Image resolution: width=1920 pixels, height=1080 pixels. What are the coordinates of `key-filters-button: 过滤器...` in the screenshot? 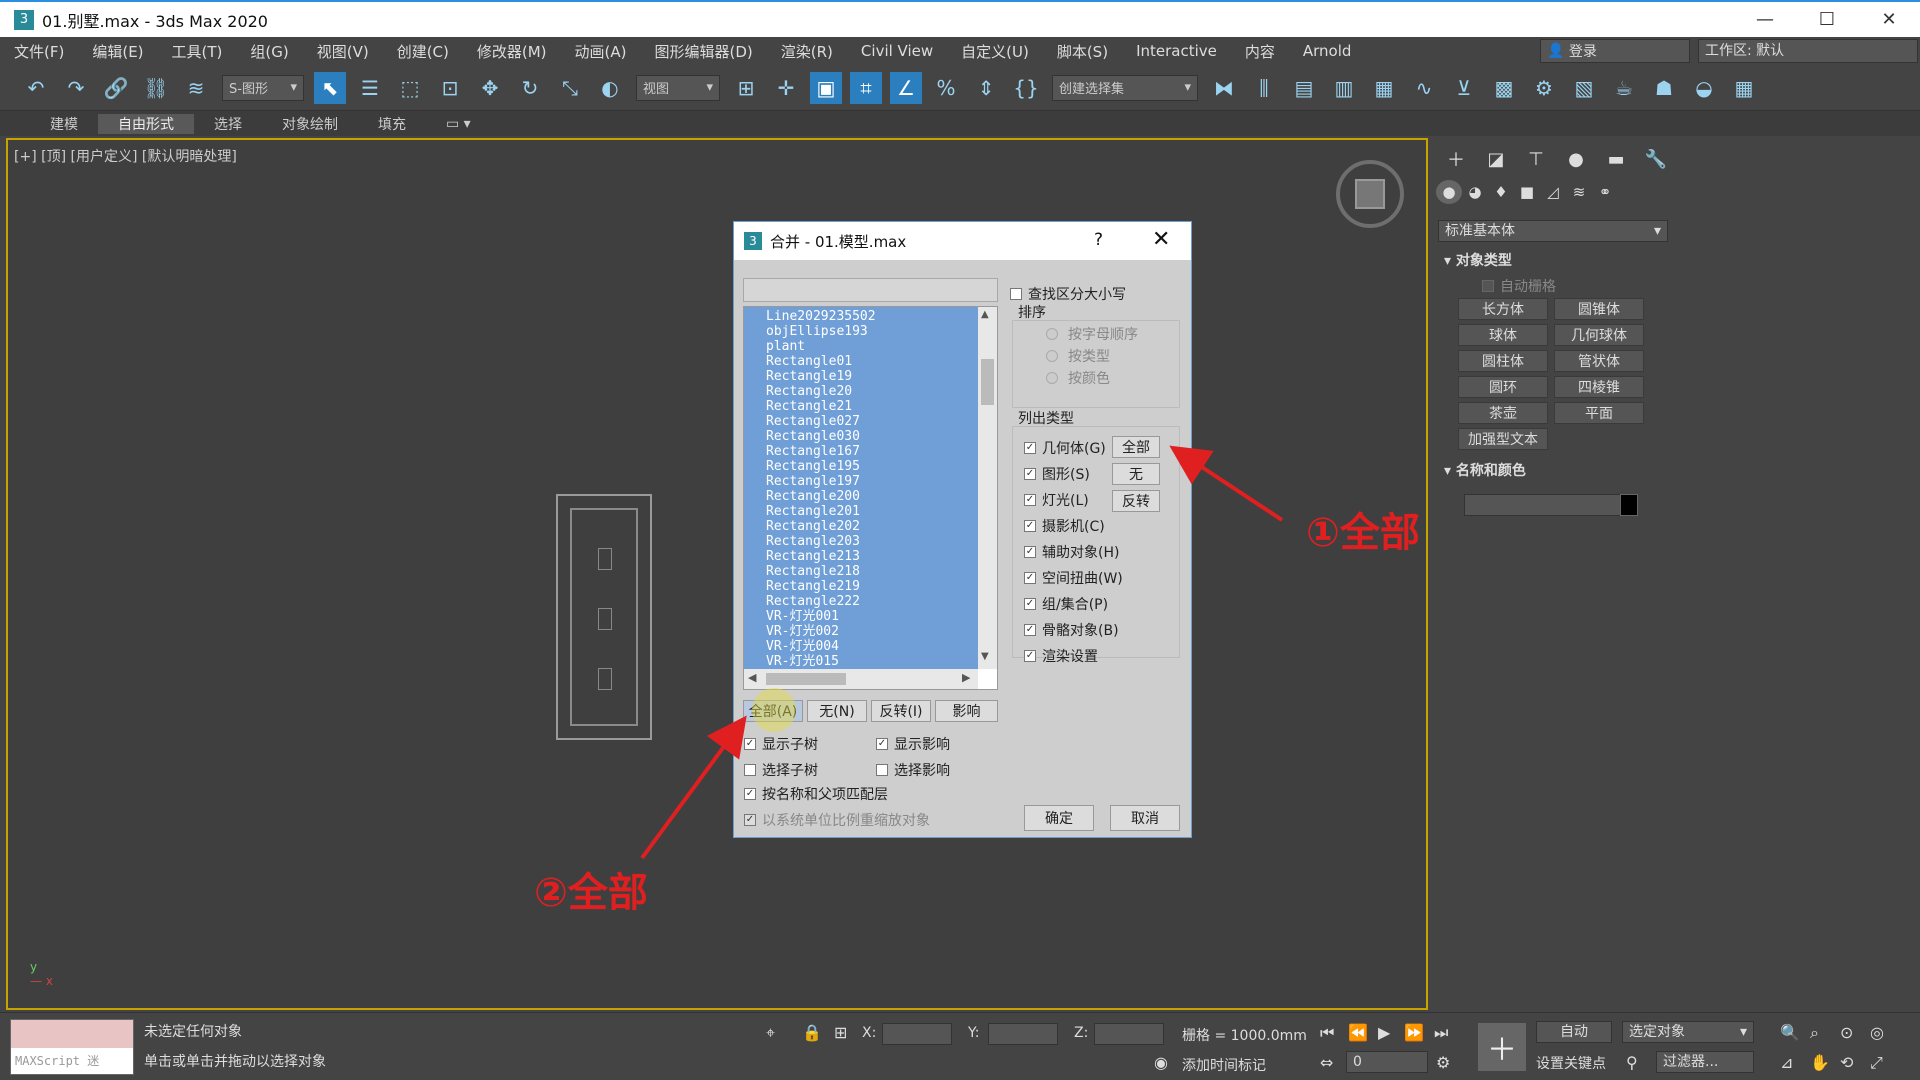 It's located at (1705, 1062).